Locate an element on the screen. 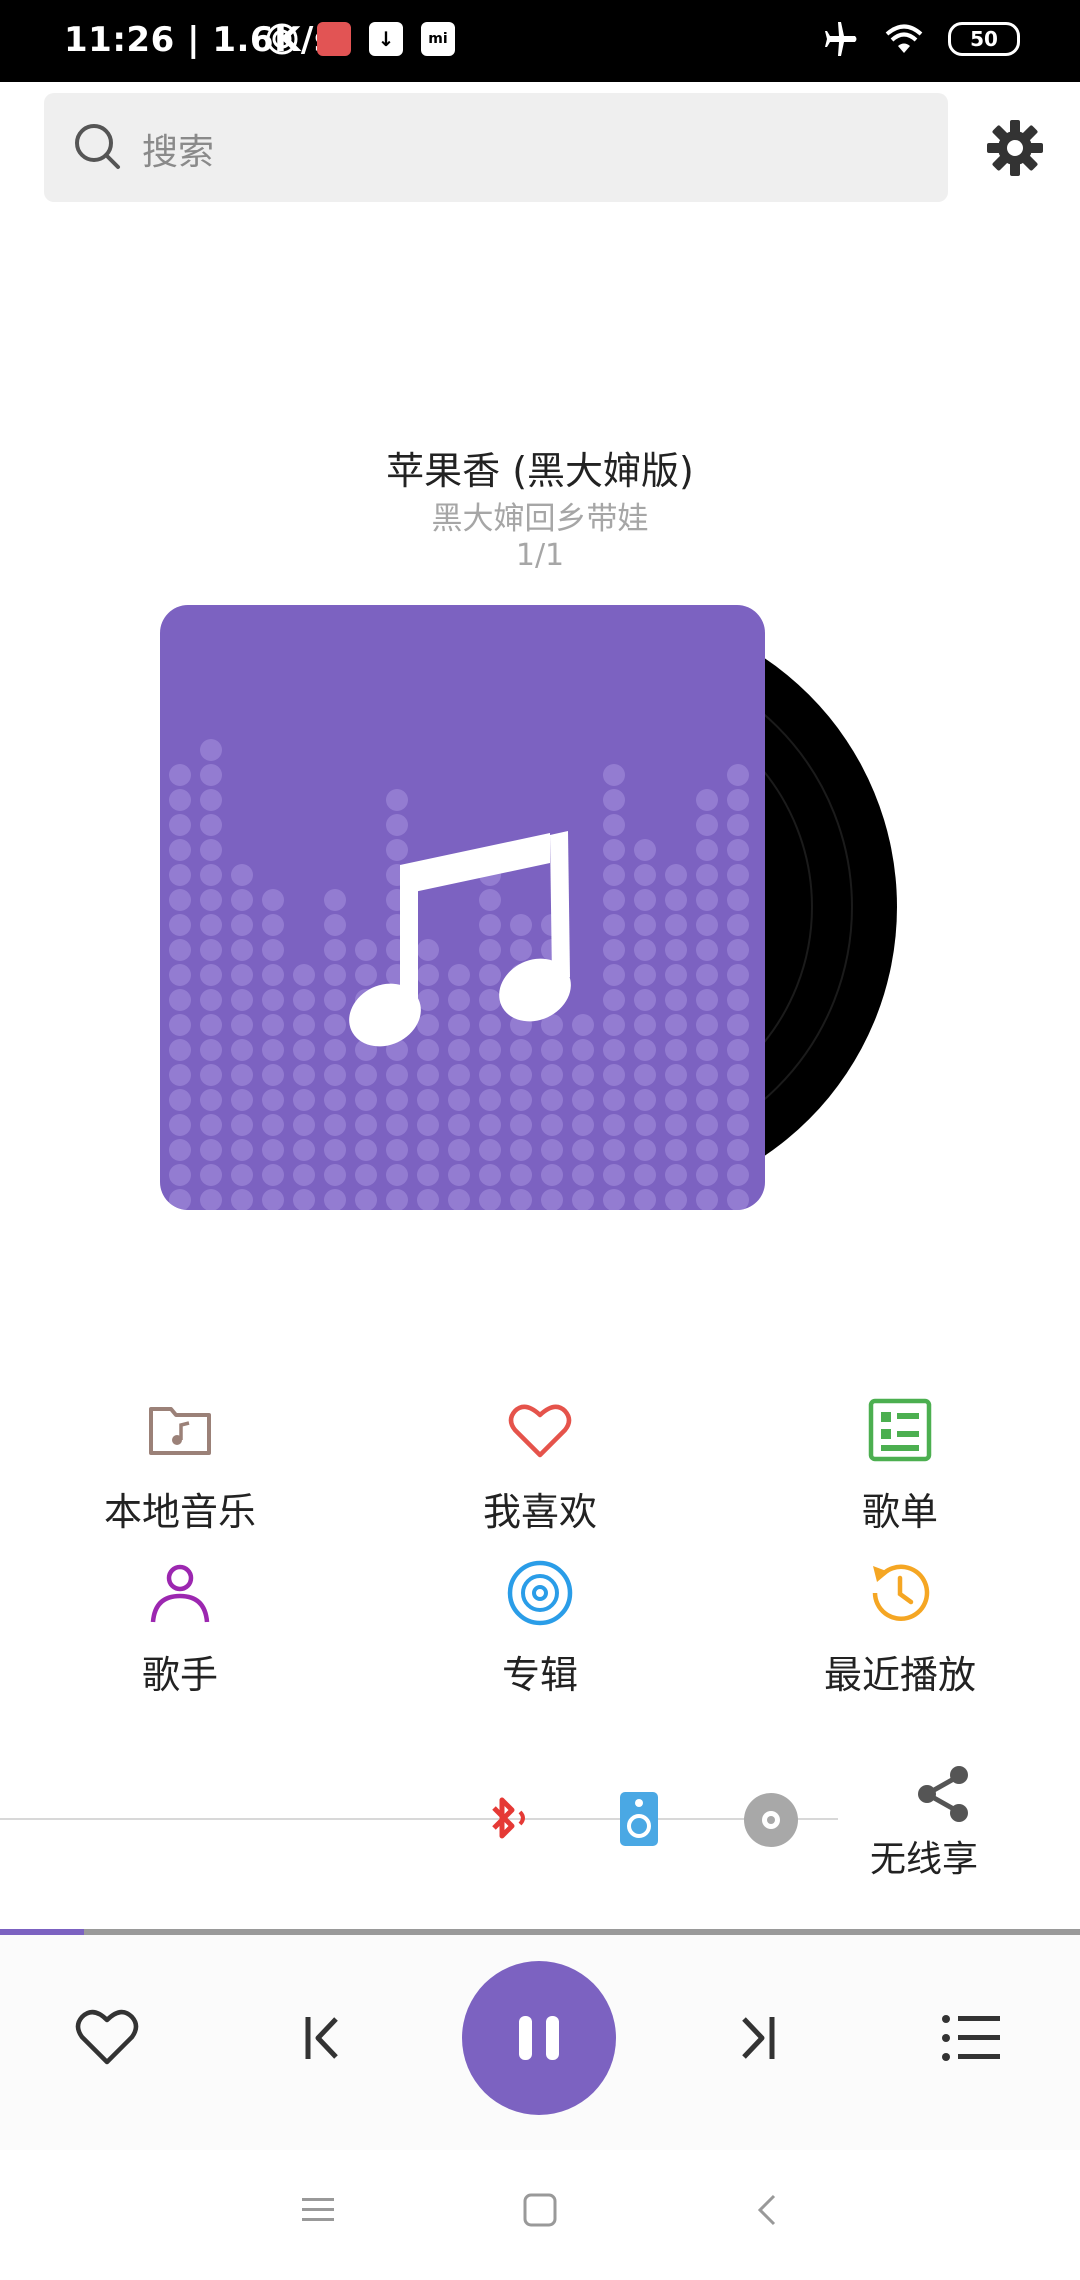 The width and height of the screenshot is (1080, 2280). menu-label: 专辑 is located at coordinates (539, 1675).